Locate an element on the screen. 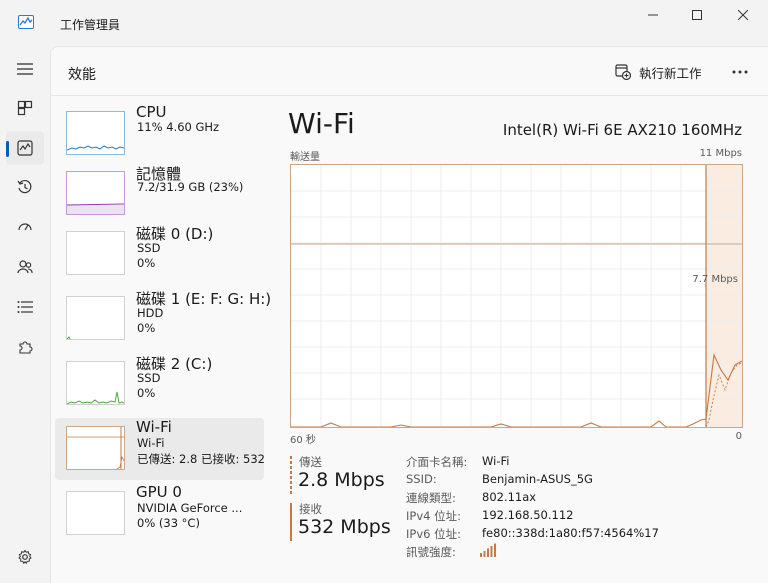 The width and height of the screenshot is (768, 583). resource-type: Wi-Fi is located at coordinates (151, 443).